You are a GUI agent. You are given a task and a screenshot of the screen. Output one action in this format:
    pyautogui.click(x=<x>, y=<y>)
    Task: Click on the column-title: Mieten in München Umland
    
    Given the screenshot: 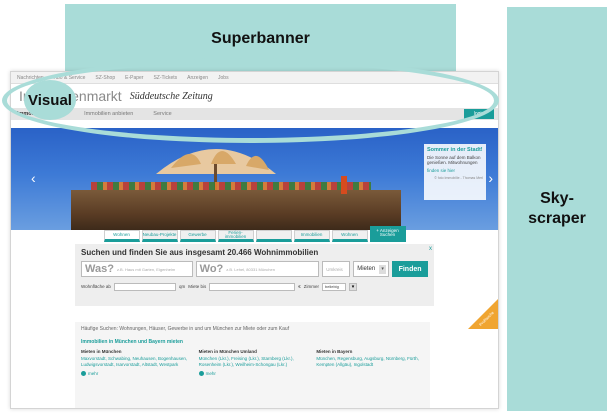 What is the action you would take?
    pyautogui.click(x=227, y=351)
    